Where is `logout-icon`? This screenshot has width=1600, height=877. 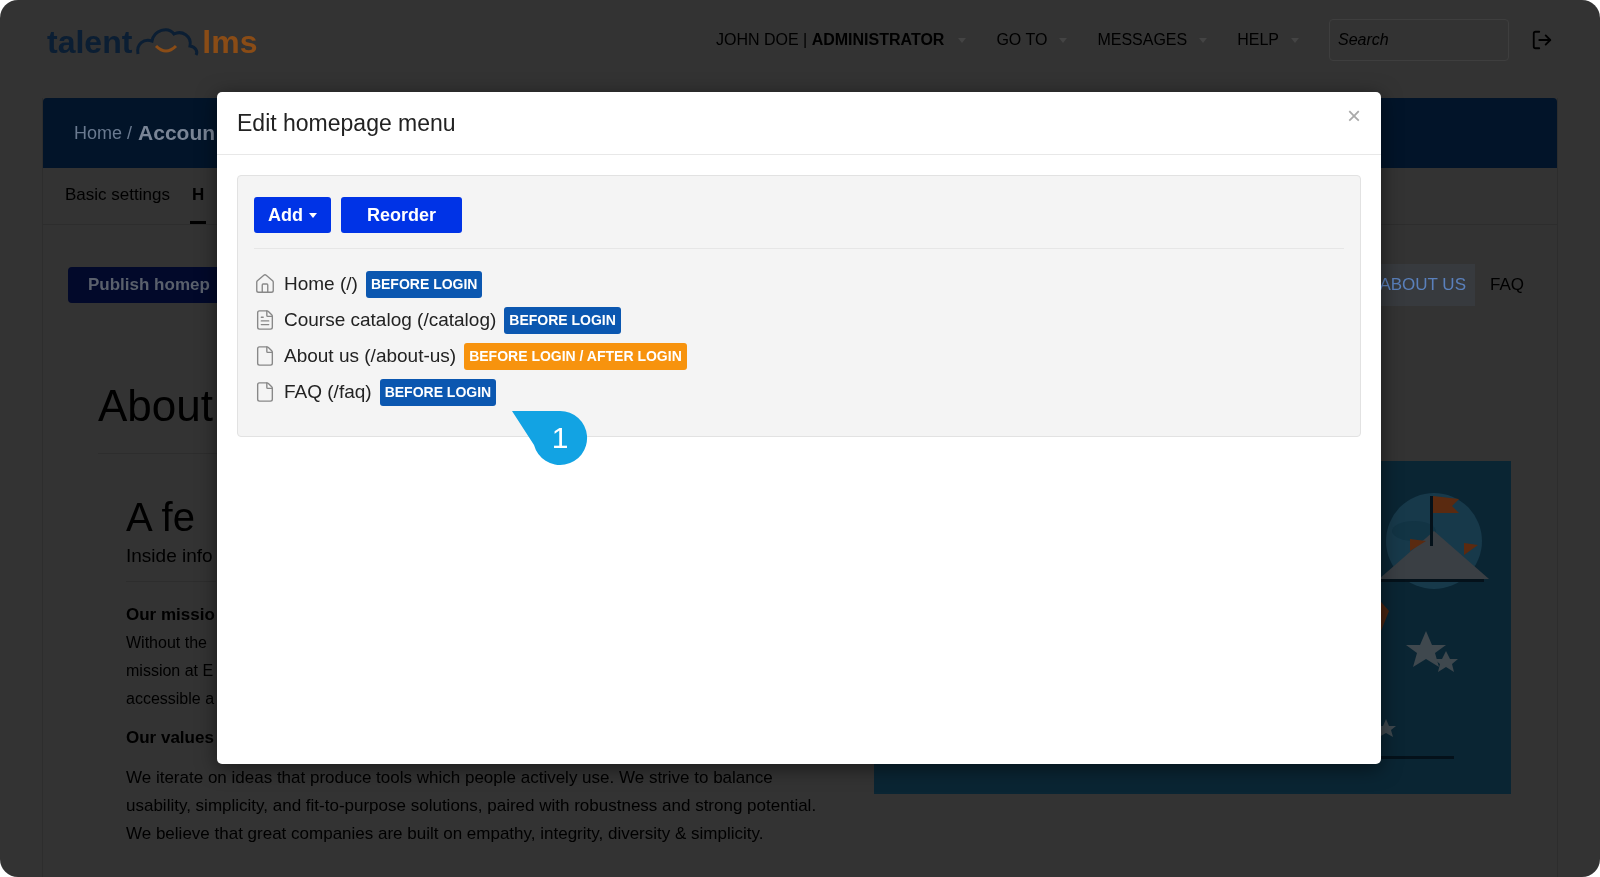
logout-icon is located at coordinates (1542, 40).